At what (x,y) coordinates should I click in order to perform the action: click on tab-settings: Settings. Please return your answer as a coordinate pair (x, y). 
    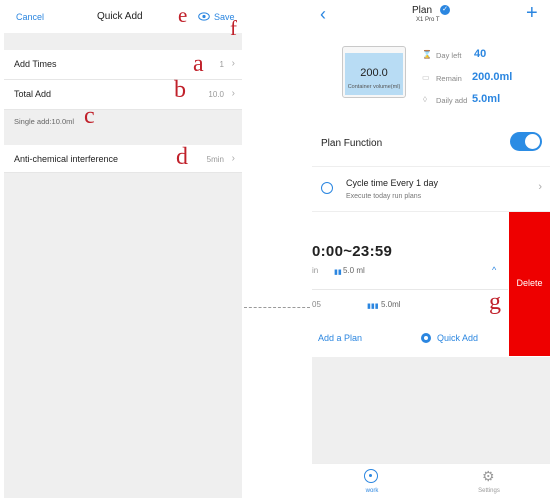
    Looking at the image, I should click on (489, 491).